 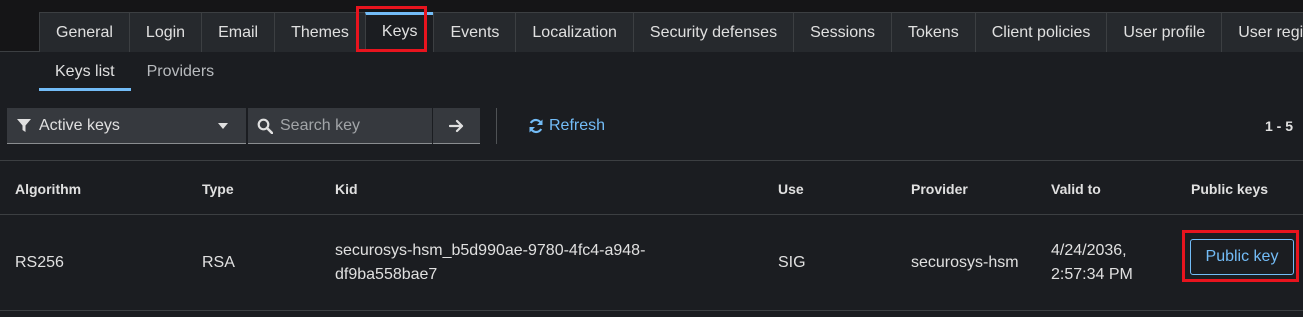 I want to click on cell-valid-to: 4/24/2036, 2:57:34 PM, so click(x=1092, y=262).